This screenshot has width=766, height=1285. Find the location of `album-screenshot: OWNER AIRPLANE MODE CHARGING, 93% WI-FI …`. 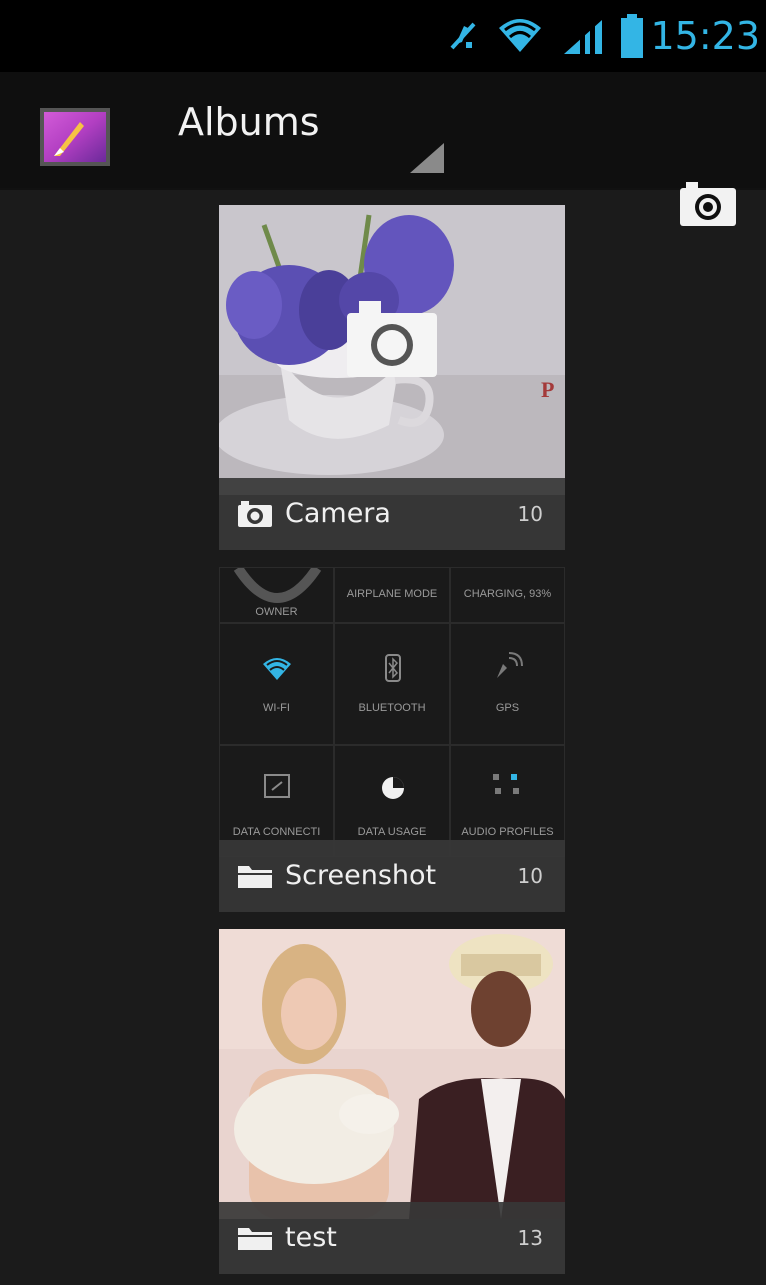

album-screenshot: OWNER AIRPLANE MODE CHARGING, 93% WI-FI … is located at coordinates (392, 739).